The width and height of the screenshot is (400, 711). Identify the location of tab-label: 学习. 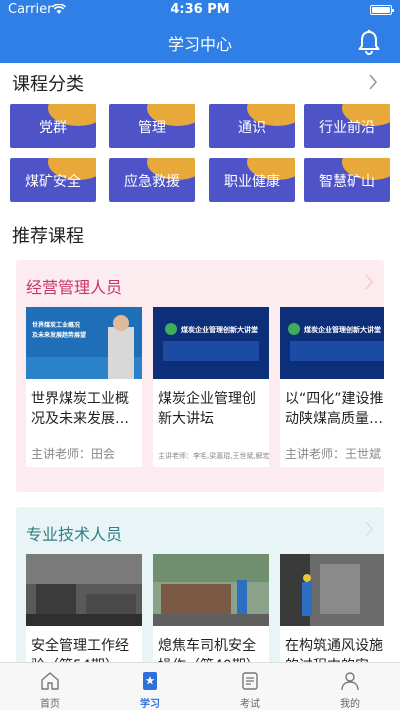
(150, 704).